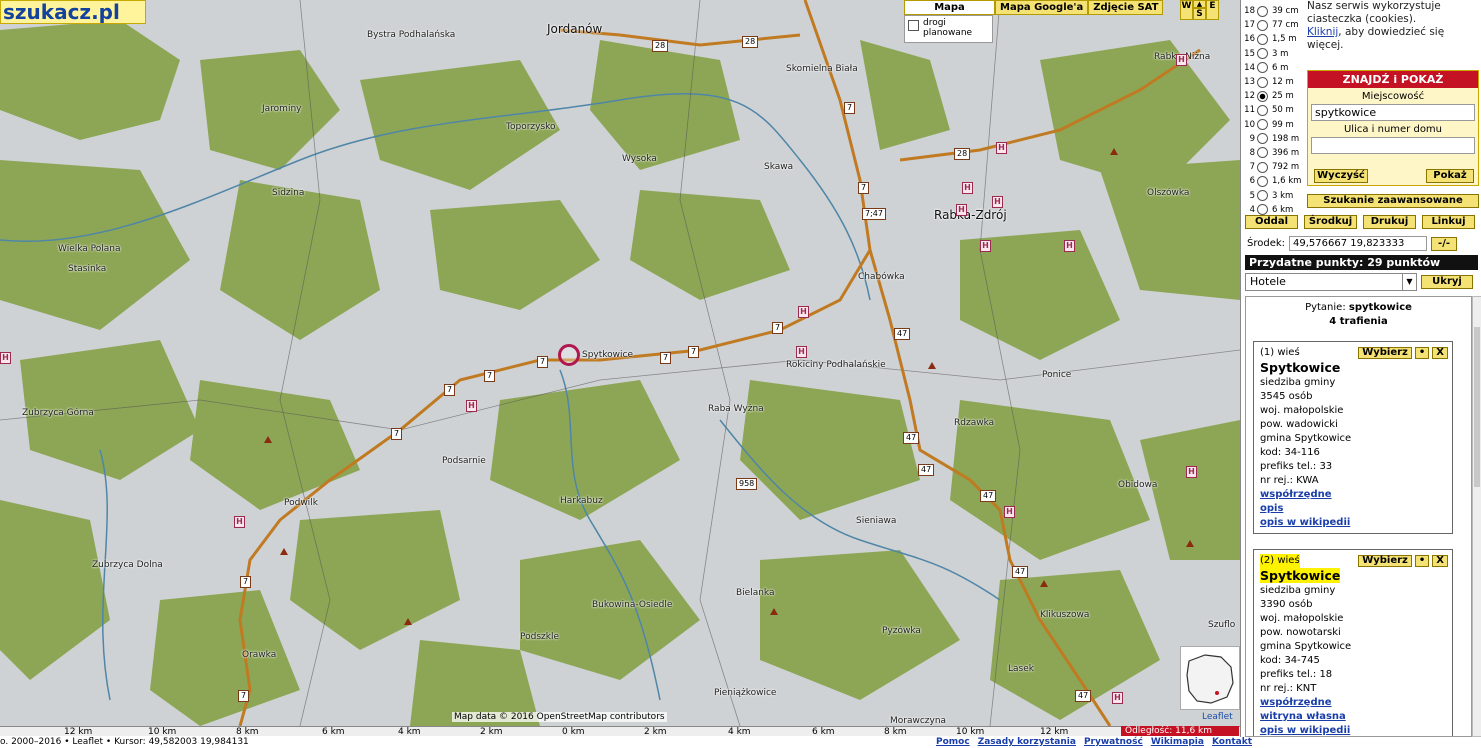 This screenshot has height=748, width=1481. What do you see at coordinates (1274, 139) in the screenshot?
I see `zoom-level-option: 9 198 m` at bounding box center [1274, 139].